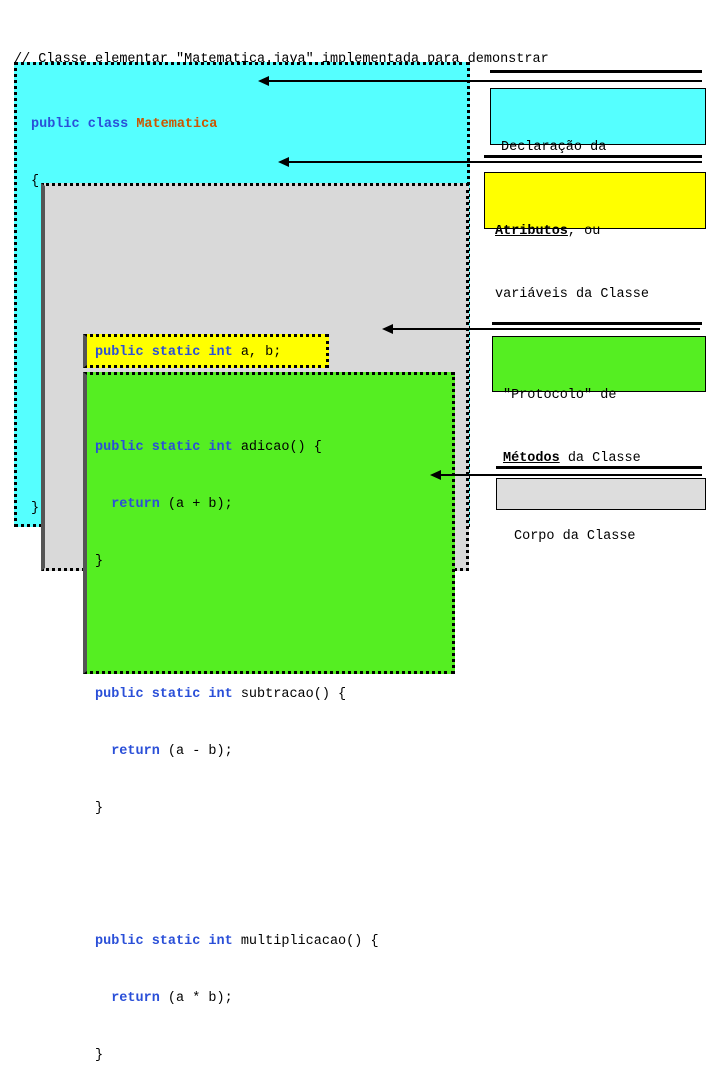 The image size is (720, 1080). Describe the element at coordinates (546, 329) in the screenshot. I see `leader-line-protocolo` at that location.